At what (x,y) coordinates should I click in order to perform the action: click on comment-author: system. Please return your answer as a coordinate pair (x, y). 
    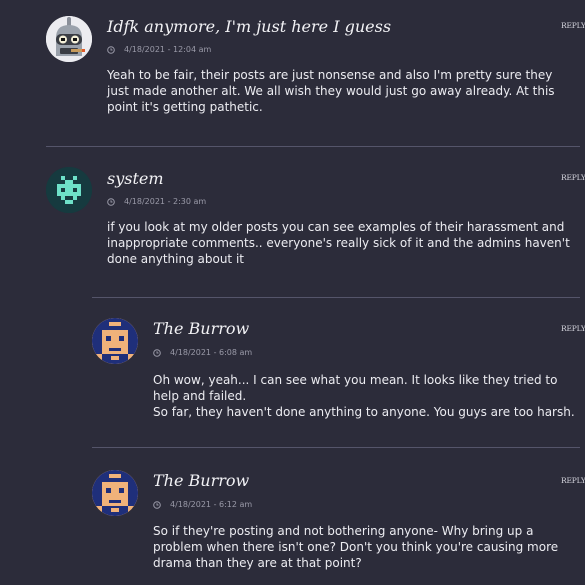
    Looking at the image, I should click on (135, 178).